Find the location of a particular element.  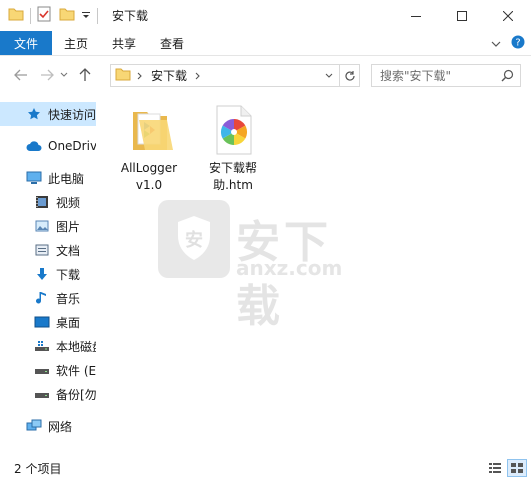

forward-button is located at coordinates (47, 75).